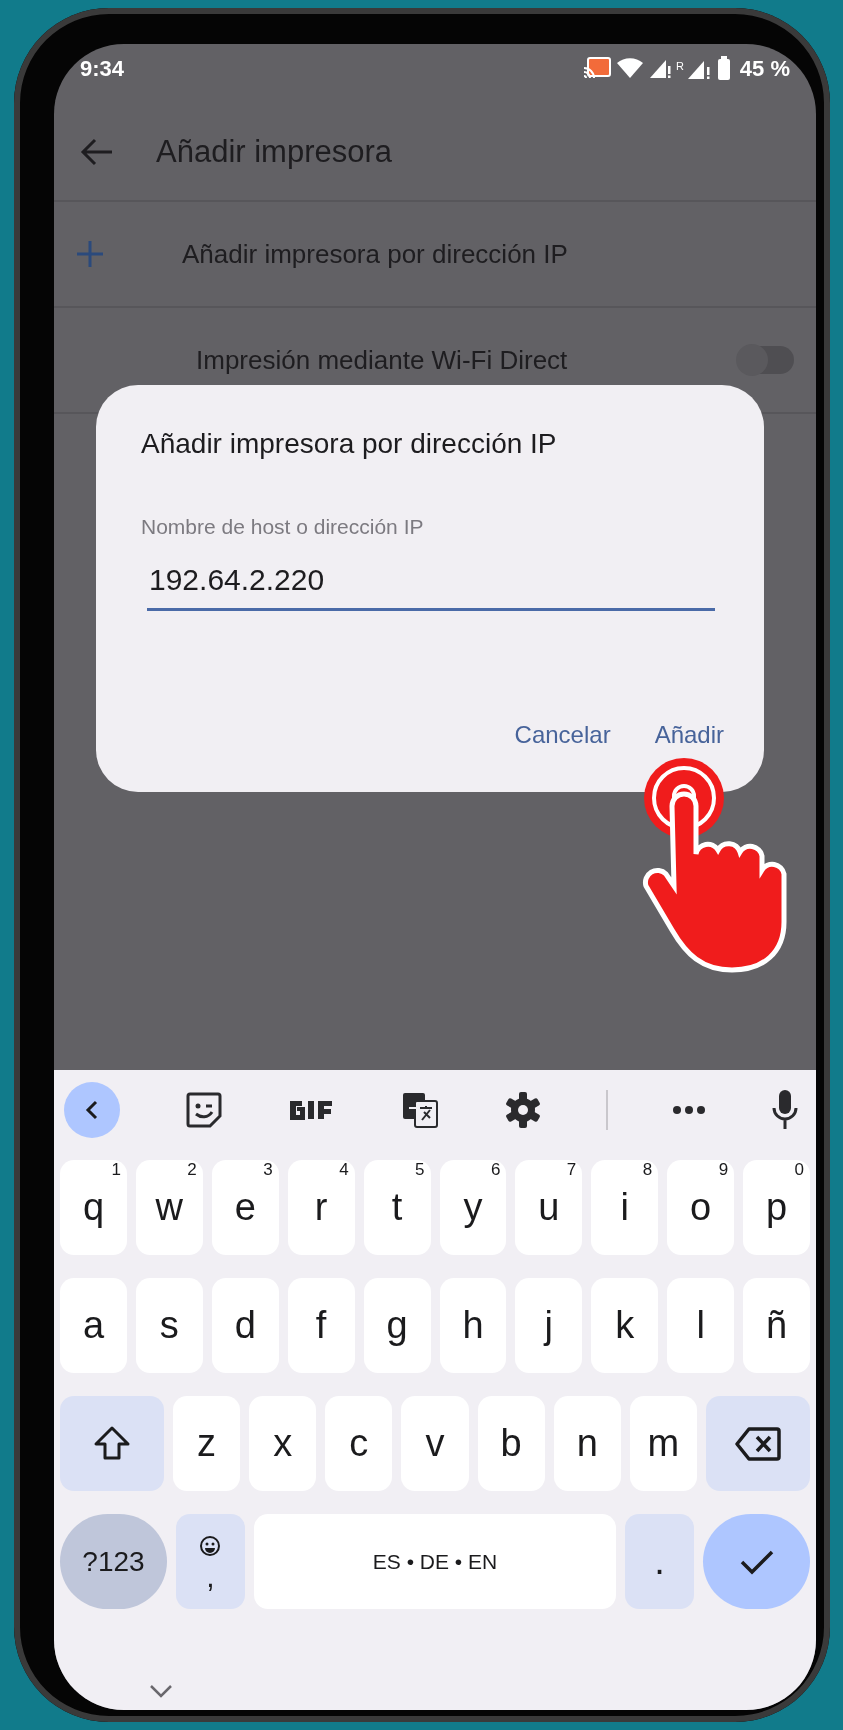 This screenshot has width=843, height=1730. I want to click on collapse-toolbar-button, so click(92, 1110).